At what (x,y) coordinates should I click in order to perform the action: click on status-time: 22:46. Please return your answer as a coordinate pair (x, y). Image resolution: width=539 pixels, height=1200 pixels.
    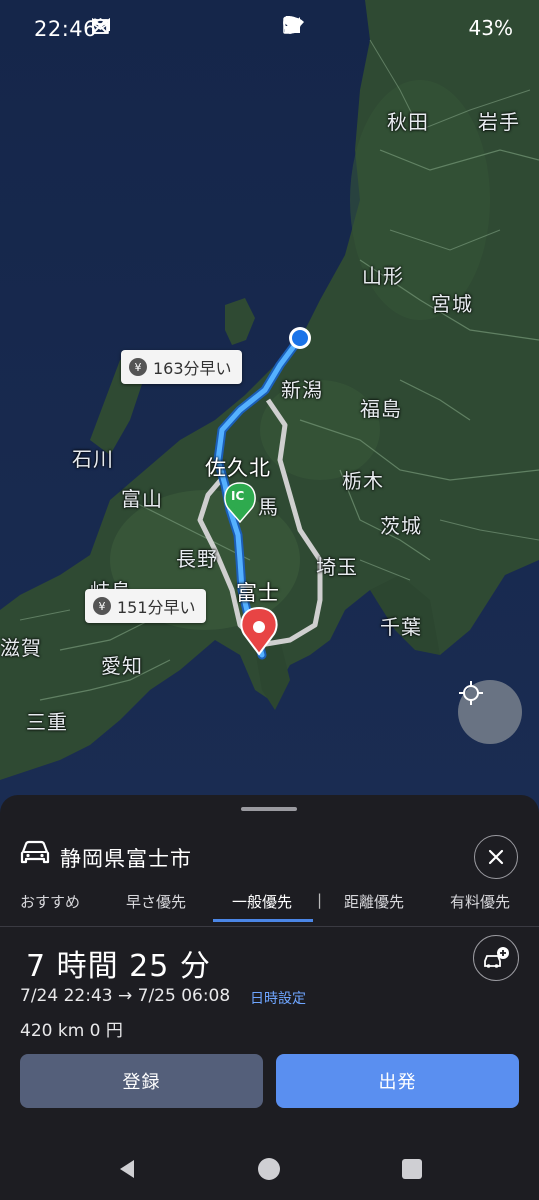
    Looking at the image, I should click on (66, 29).